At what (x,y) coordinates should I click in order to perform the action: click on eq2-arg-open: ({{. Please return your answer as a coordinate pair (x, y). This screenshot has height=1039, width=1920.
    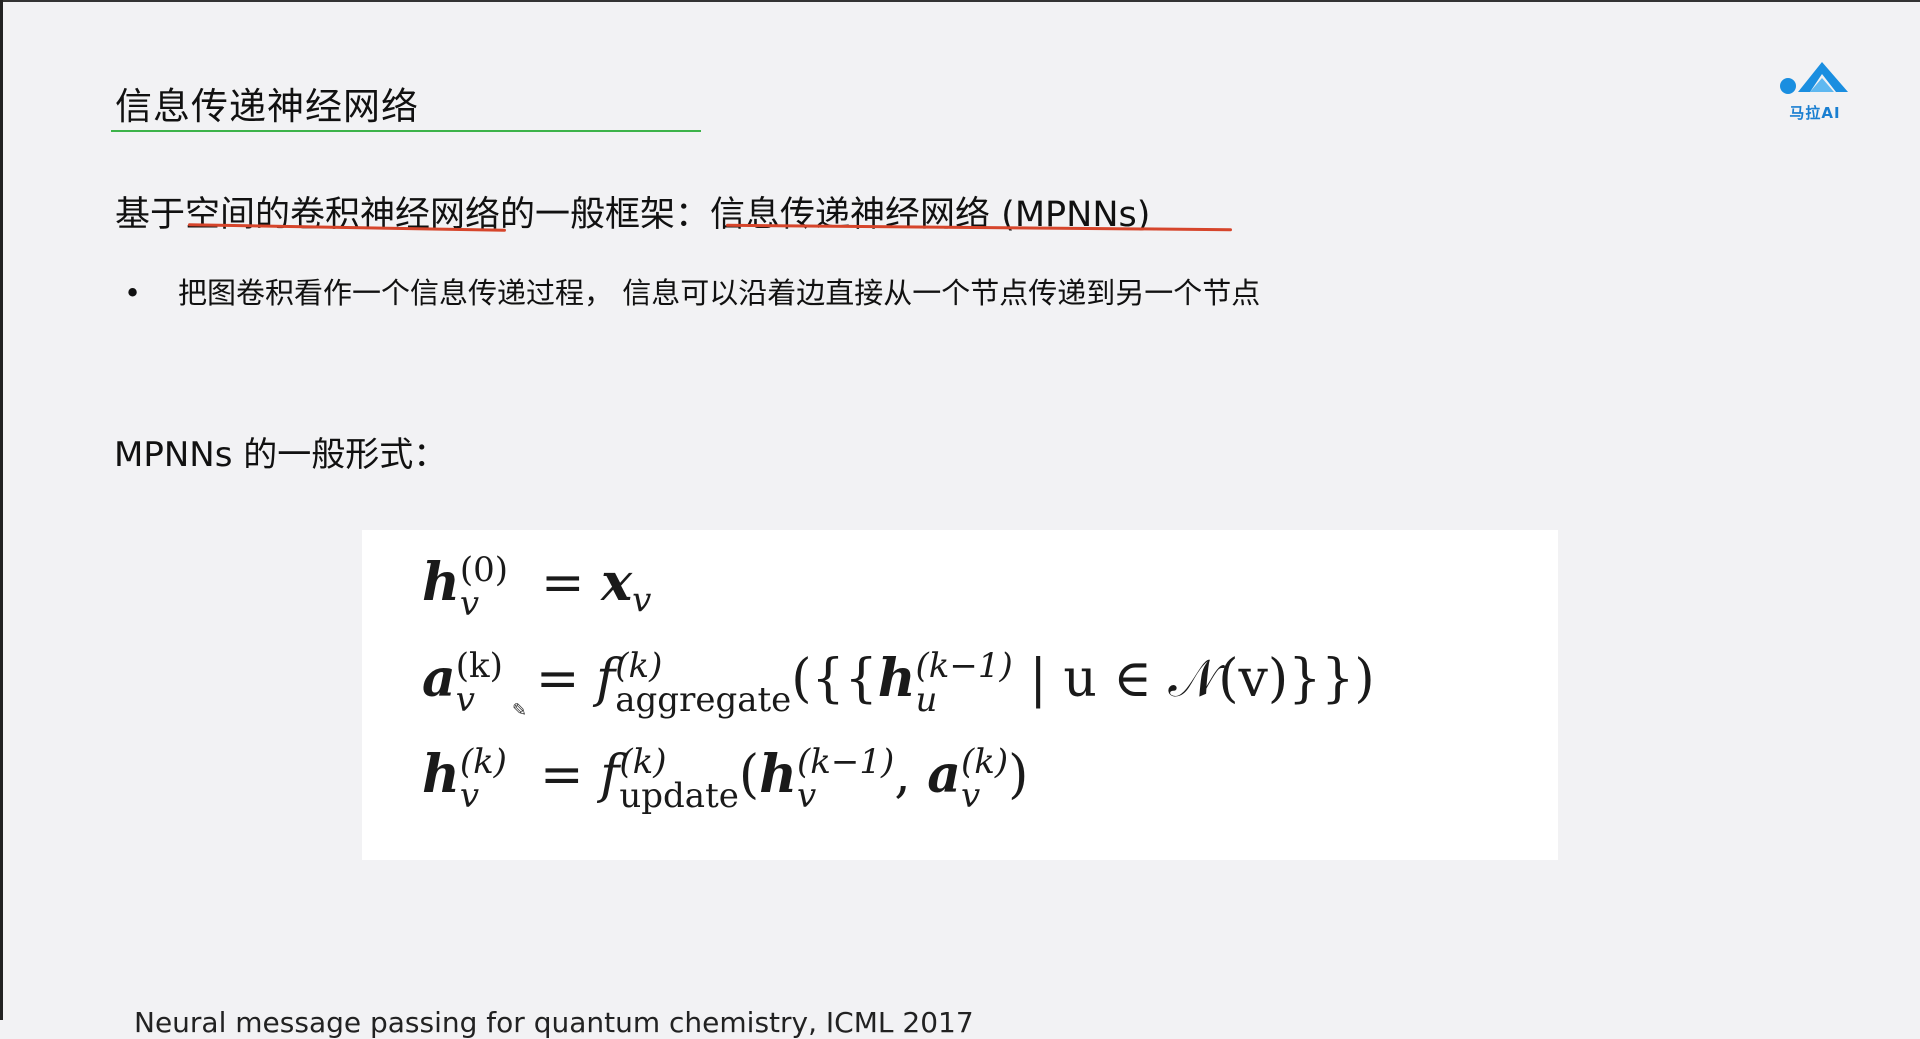
    Looking at the image, I should click on (834, 679).